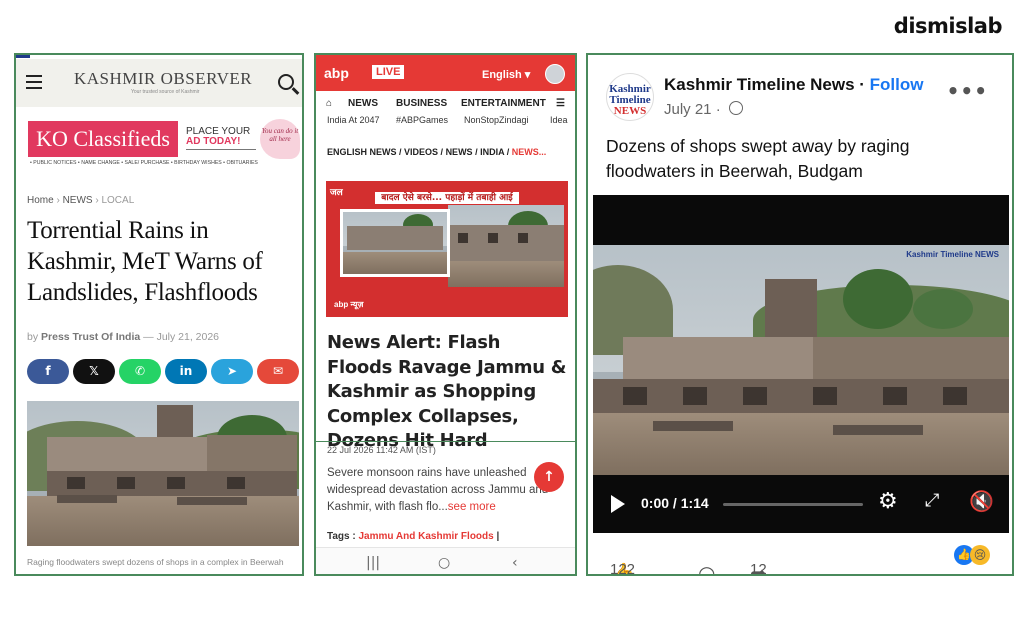 This screenshot has width=1024, height=623. Describe the element at coordinates (362, 152) in the screenshot. I see `crumb-1: ENGLISH NEWS` at that location.